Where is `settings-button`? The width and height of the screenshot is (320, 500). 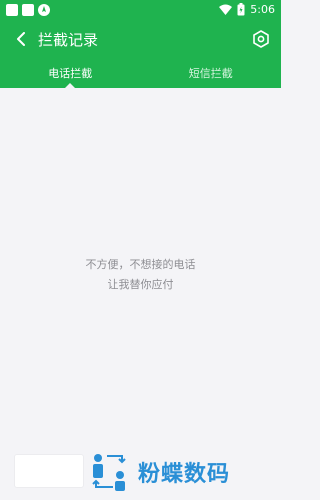
settings-button is located at coordinates (261, 39).